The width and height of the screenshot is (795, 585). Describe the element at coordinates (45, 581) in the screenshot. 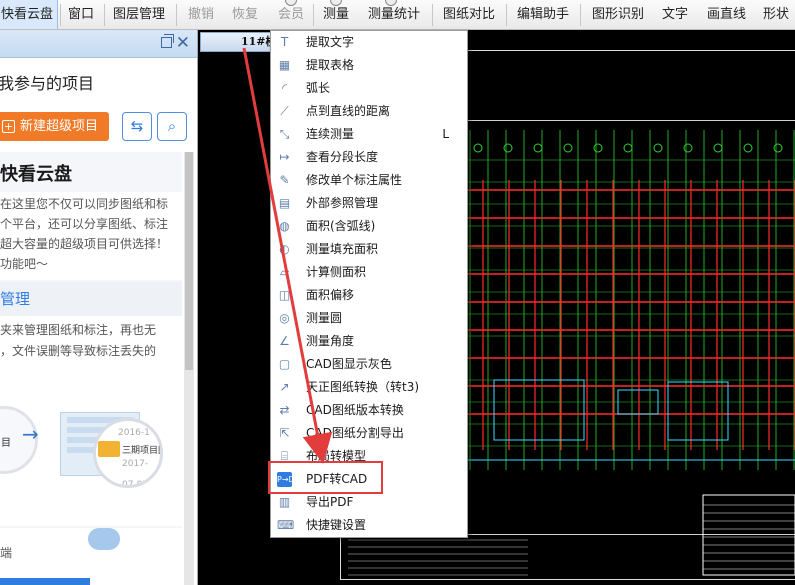

I see `bottom-action-bar` at that location.